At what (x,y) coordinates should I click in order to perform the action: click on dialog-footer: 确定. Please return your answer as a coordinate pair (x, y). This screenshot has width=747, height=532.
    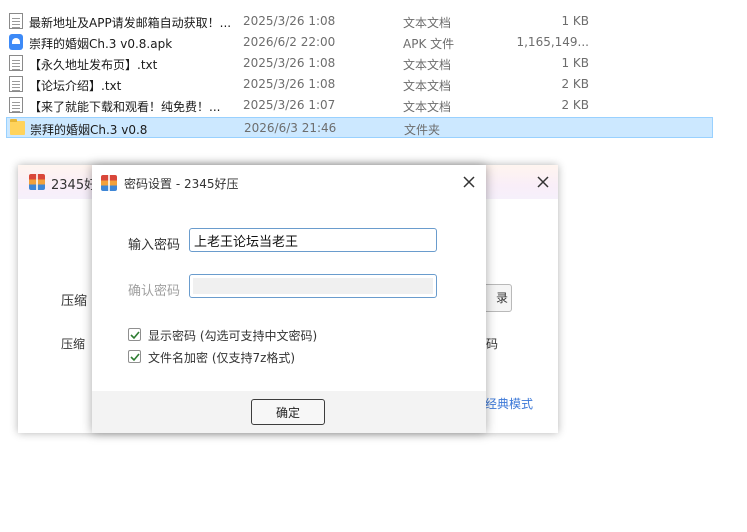
    Looking at the image, I should click on (289, 412).